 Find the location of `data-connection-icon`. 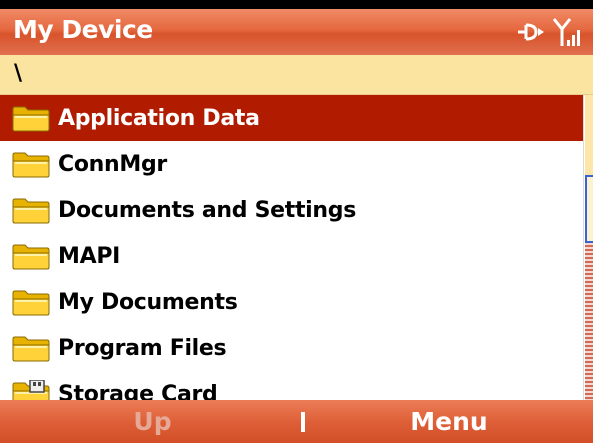

data-connection-icon is located at coordinates (531, 32).